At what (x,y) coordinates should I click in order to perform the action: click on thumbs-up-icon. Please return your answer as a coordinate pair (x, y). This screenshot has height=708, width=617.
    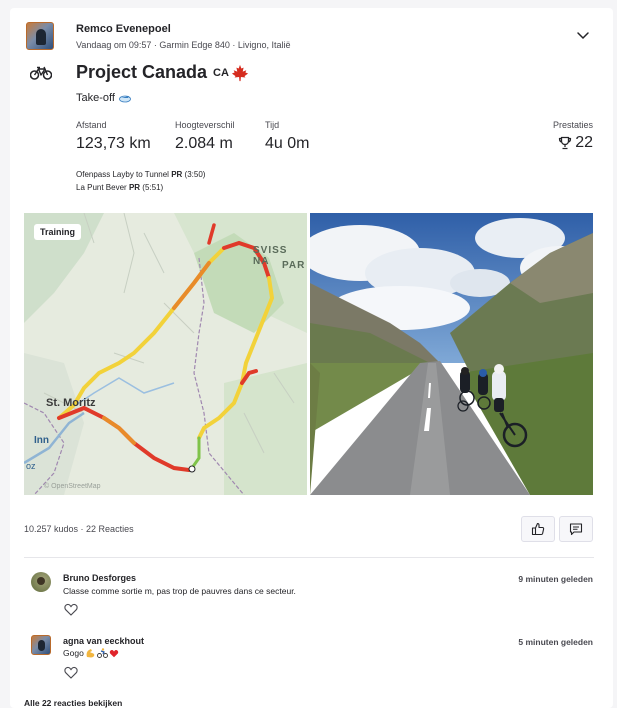
    Looking at the image, I should click on (538, 529).